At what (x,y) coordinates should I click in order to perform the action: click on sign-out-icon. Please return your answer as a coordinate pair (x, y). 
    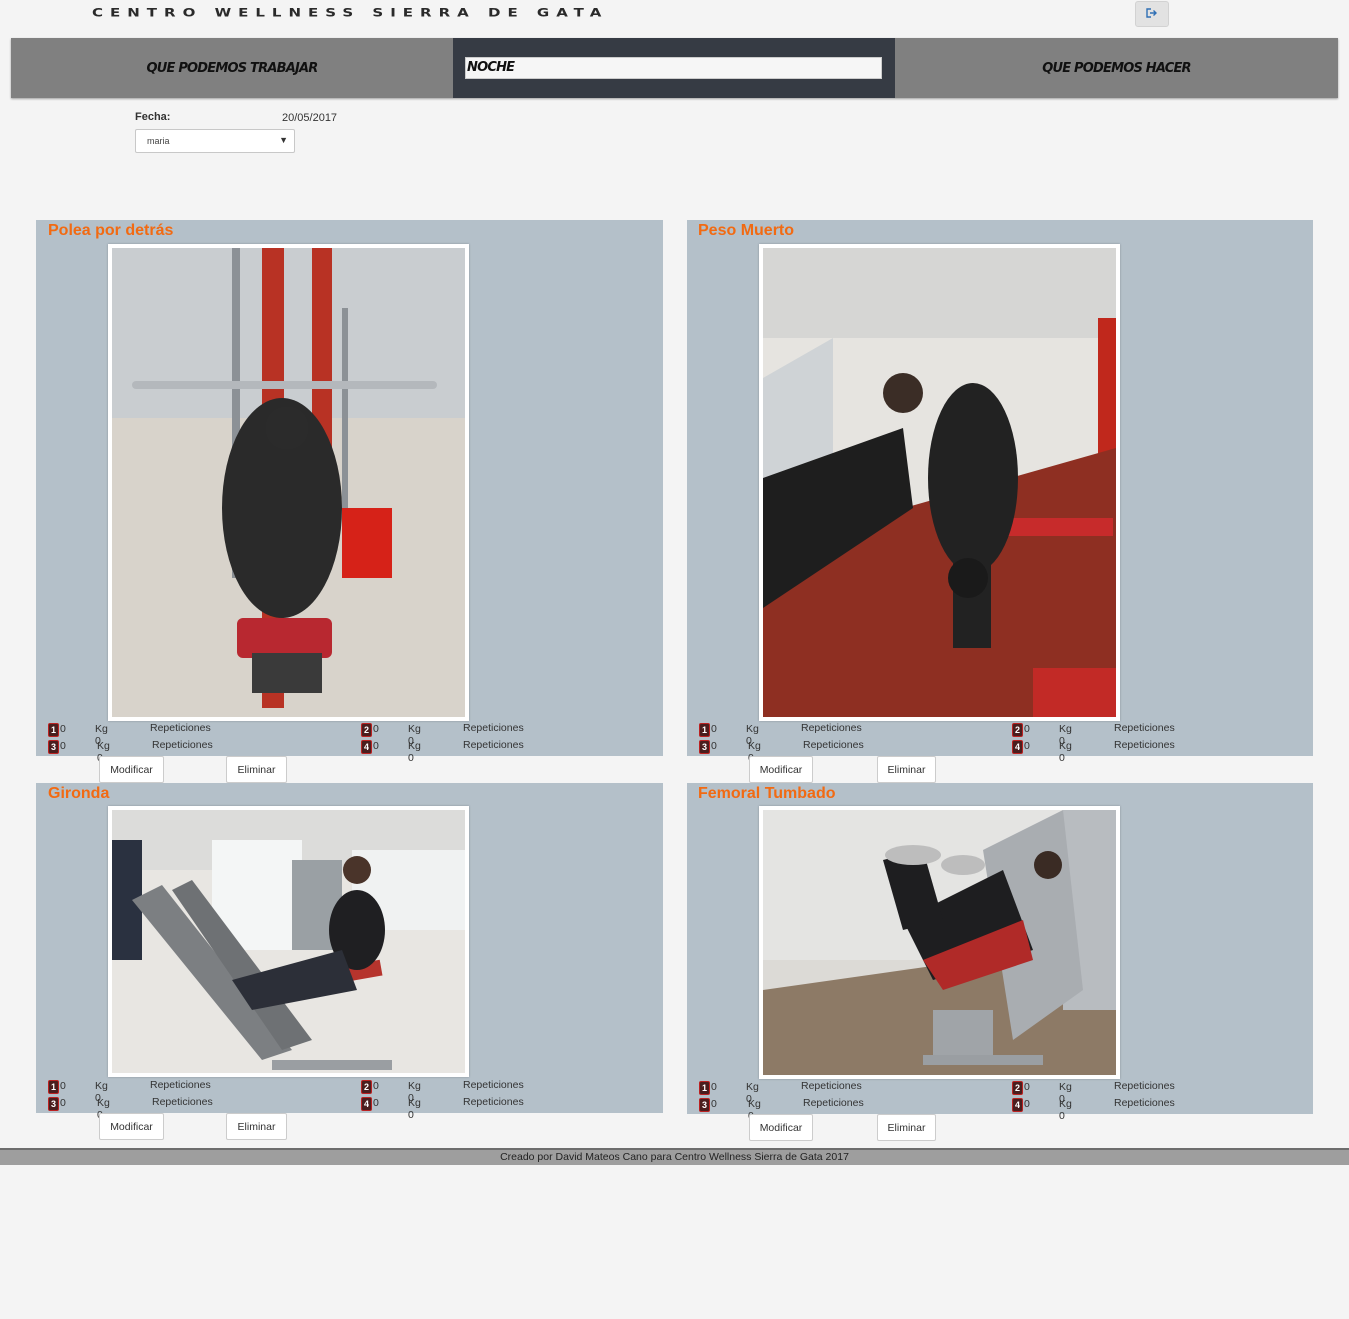
    Looking at the image, I should click on (1152, 14).